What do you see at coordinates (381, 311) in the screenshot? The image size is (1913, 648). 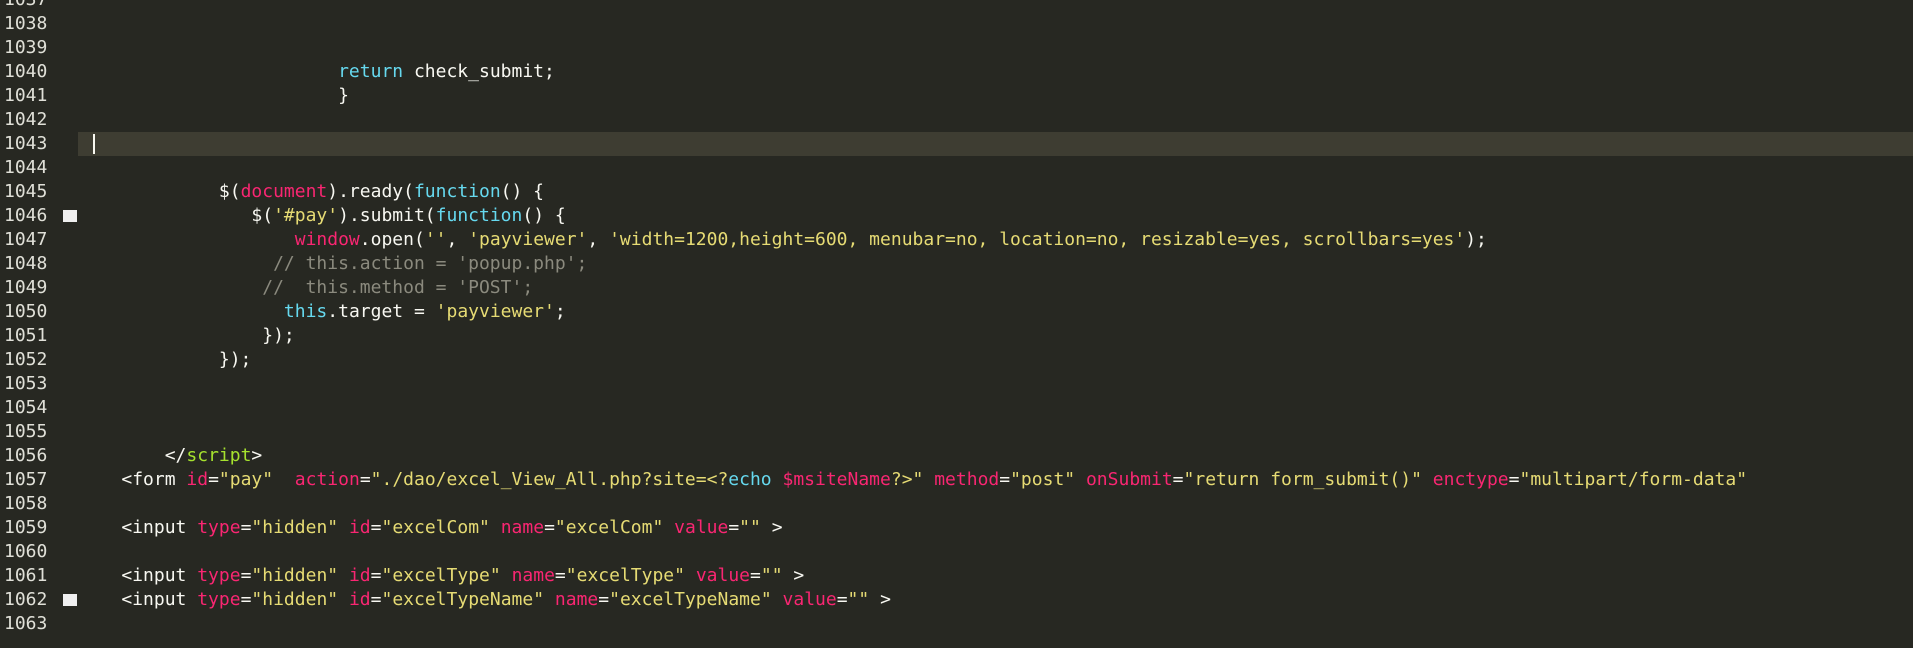 I see `code-token: .target =` at bounding box center [381, 311].